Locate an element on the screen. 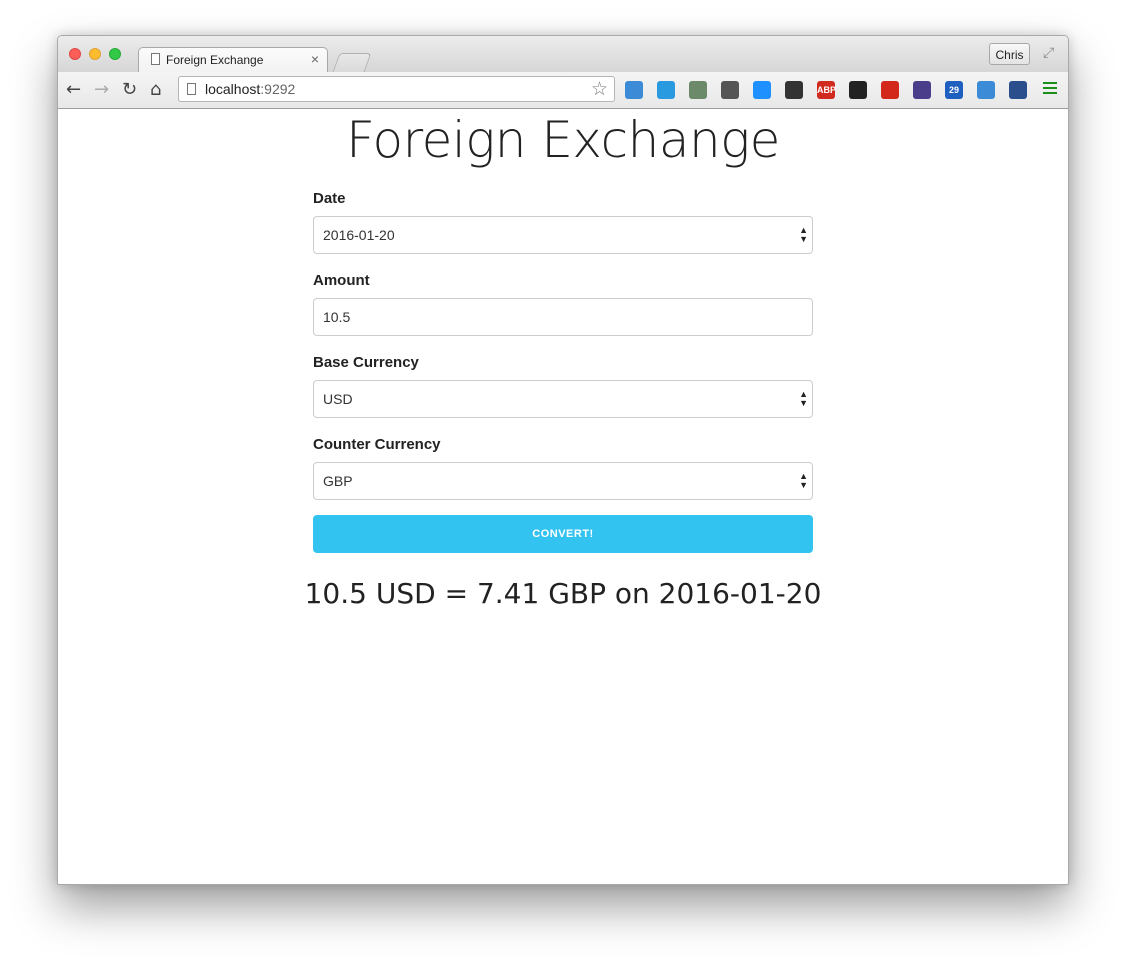  window-minimize-button is located at coordinates (95, 54).